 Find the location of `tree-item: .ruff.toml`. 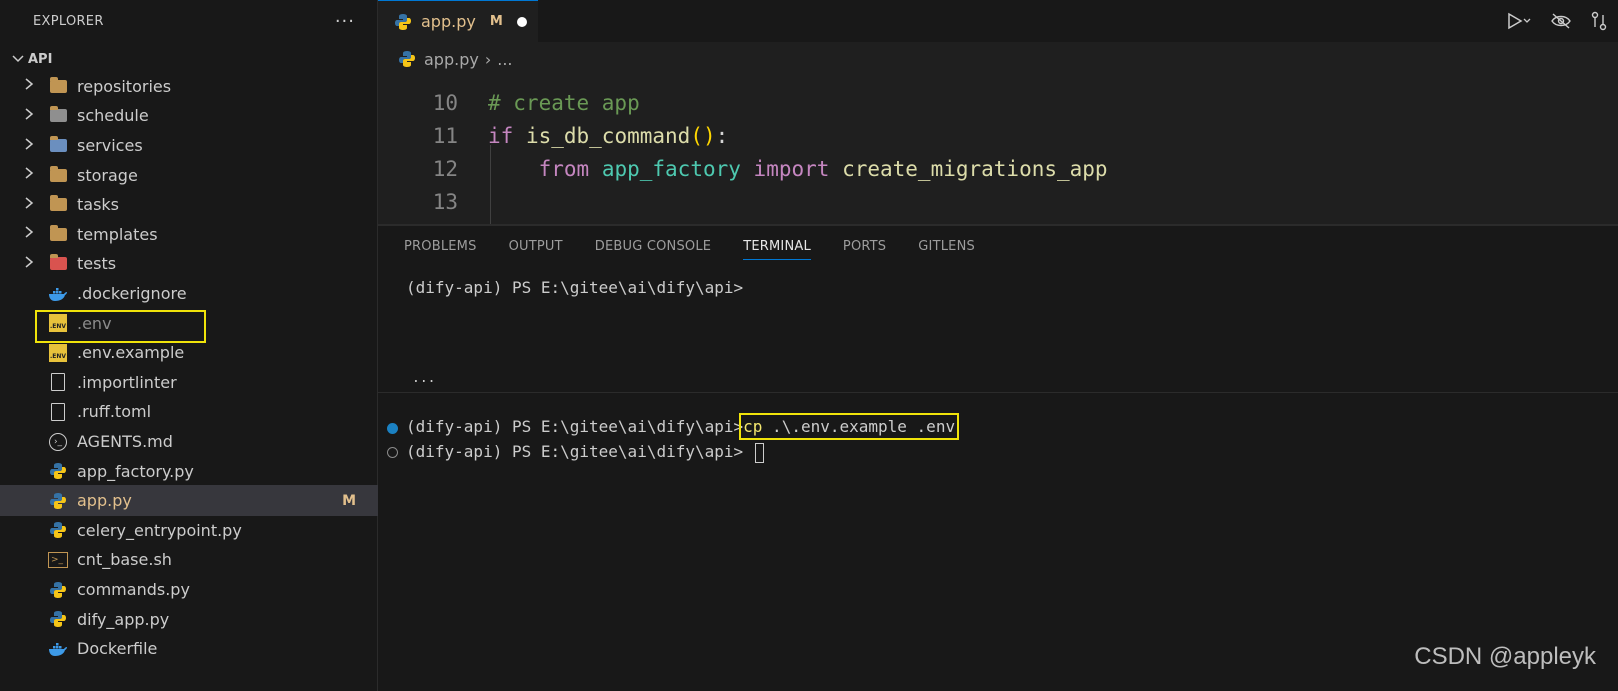

tree-item: .ruff.toml is located at coordinates (189, 412).